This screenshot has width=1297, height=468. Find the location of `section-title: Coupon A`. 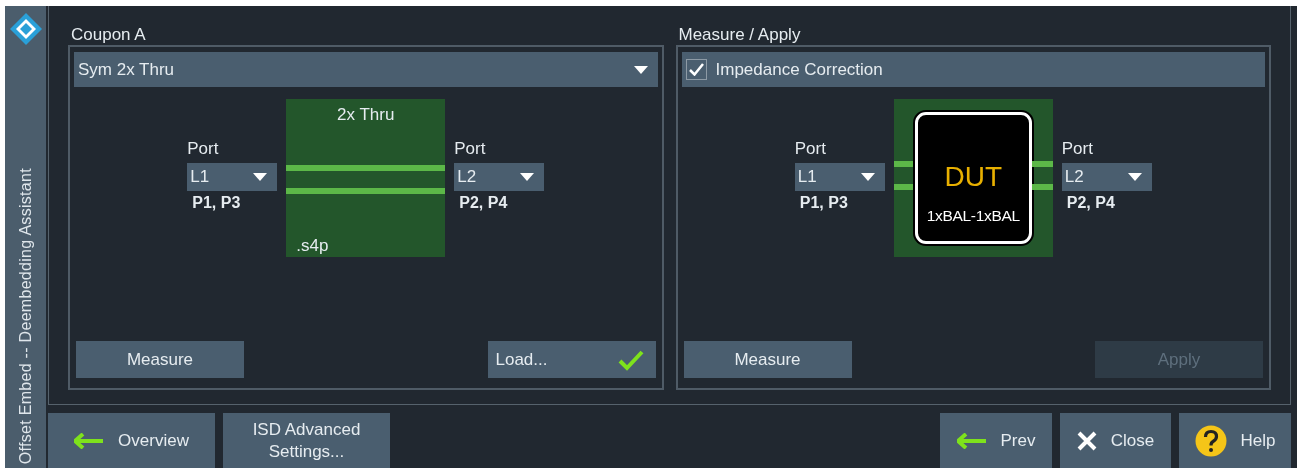

section-title: Coupon A is located at coordinates (108, 34).